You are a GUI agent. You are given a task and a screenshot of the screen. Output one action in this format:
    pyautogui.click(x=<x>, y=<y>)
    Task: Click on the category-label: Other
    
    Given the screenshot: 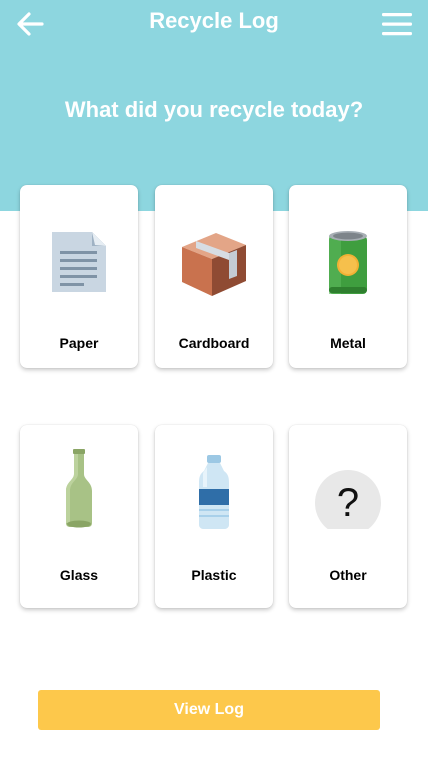 What is the action you would take?
    pyautogui.click(x=348, y=575)
    